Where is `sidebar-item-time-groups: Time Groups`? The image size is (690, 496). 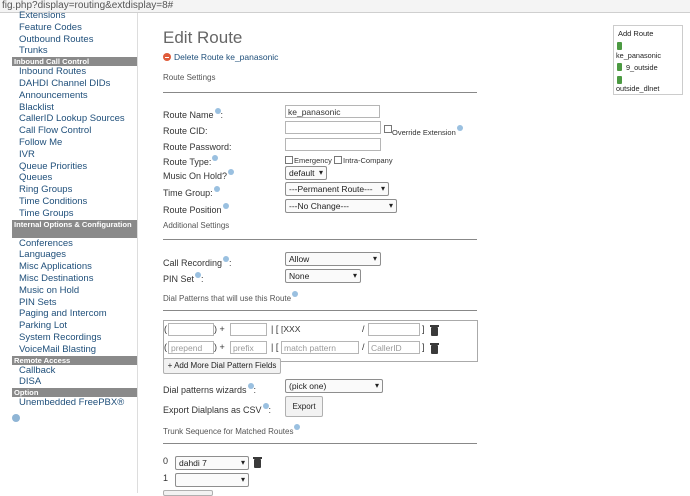 sidebar-item-time-groups: Time Groups is located at coordinates (74, 214).